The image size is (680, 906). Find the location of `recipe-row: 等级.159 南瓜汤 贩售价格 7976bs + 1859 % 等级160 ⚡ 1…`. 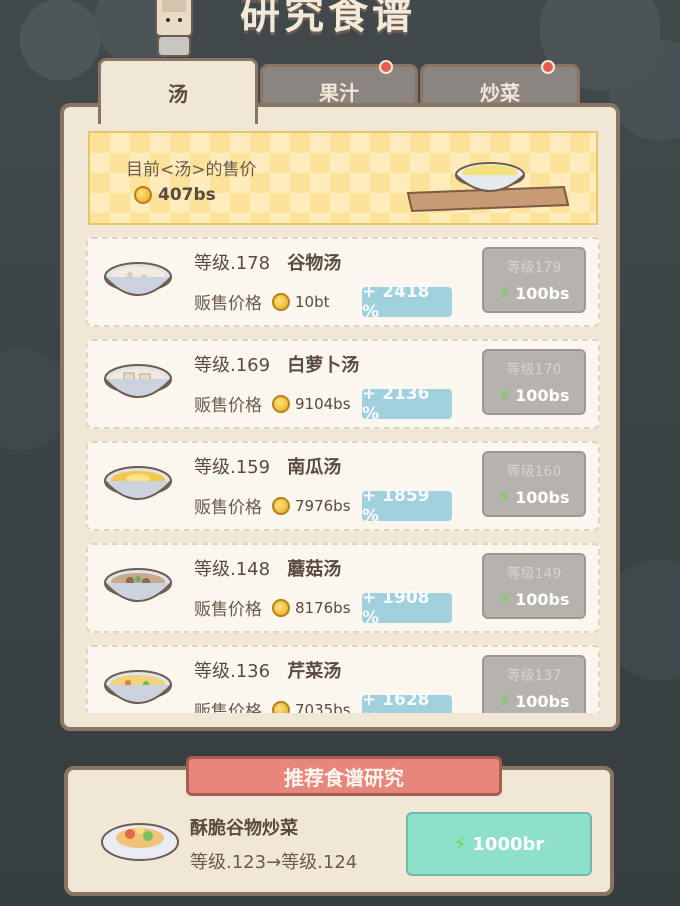

recipe-row: 等级.159 南瓜汤 贩售价格 7976bs + 1859 % 等级160 ⚡ 1… is located at coordinates (343, 486).